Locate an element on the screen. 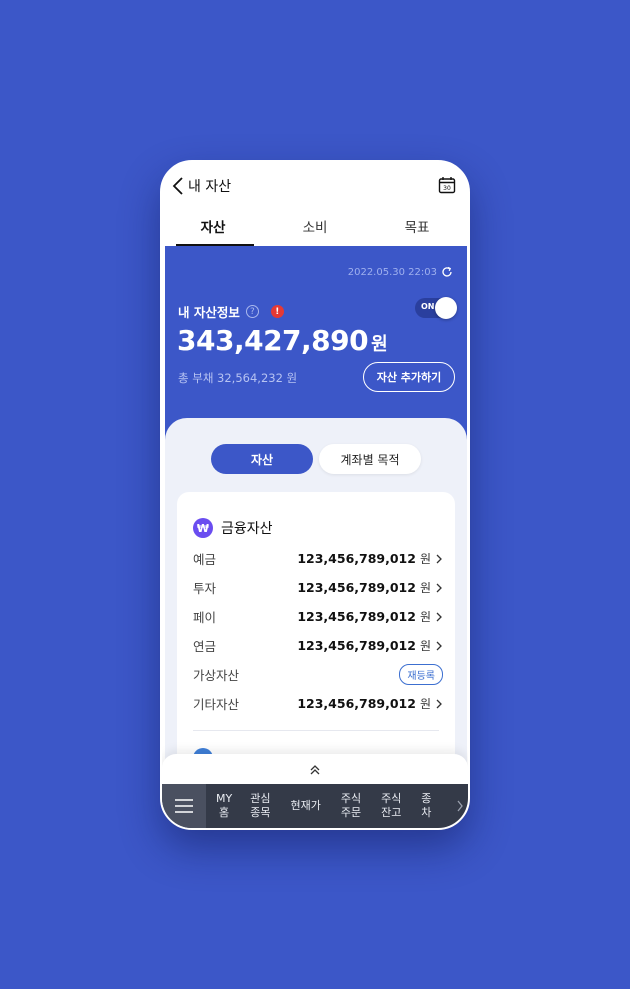 Image resolution: width=630 pixels, height=989 pixels. chevron-left-icon is located at coordinates (177, 186).